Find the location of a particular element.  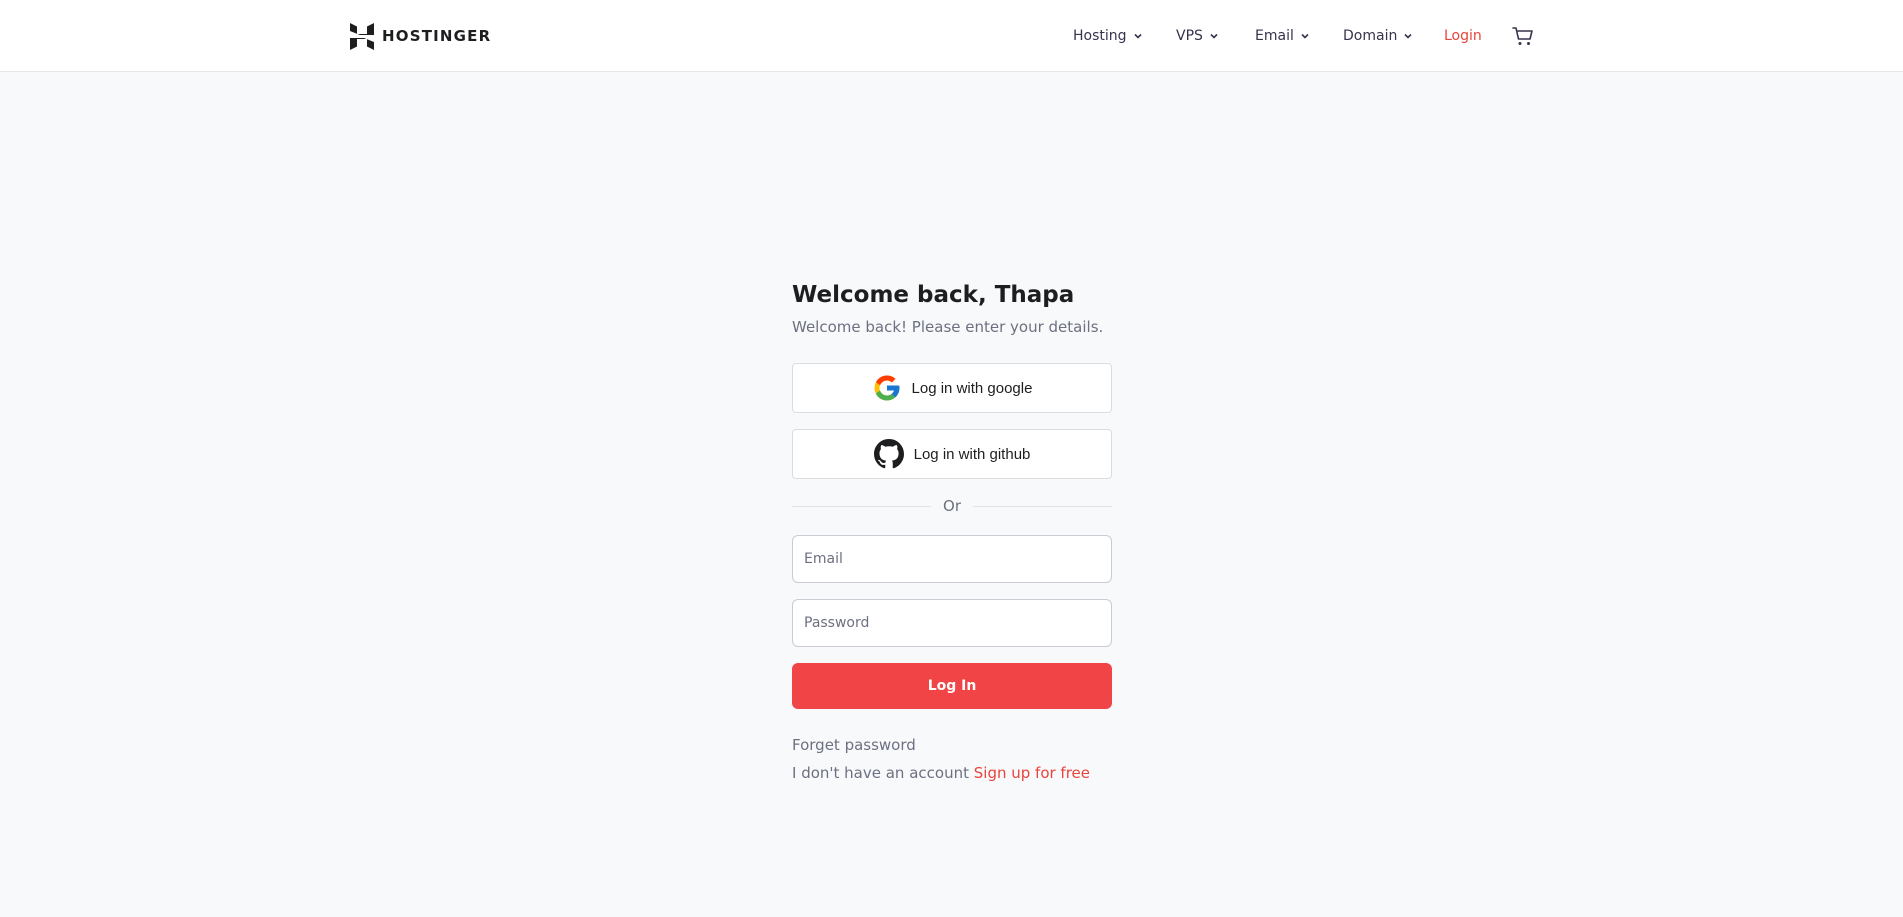

login-submit-button: Log In is located at coordinates (952, 686).